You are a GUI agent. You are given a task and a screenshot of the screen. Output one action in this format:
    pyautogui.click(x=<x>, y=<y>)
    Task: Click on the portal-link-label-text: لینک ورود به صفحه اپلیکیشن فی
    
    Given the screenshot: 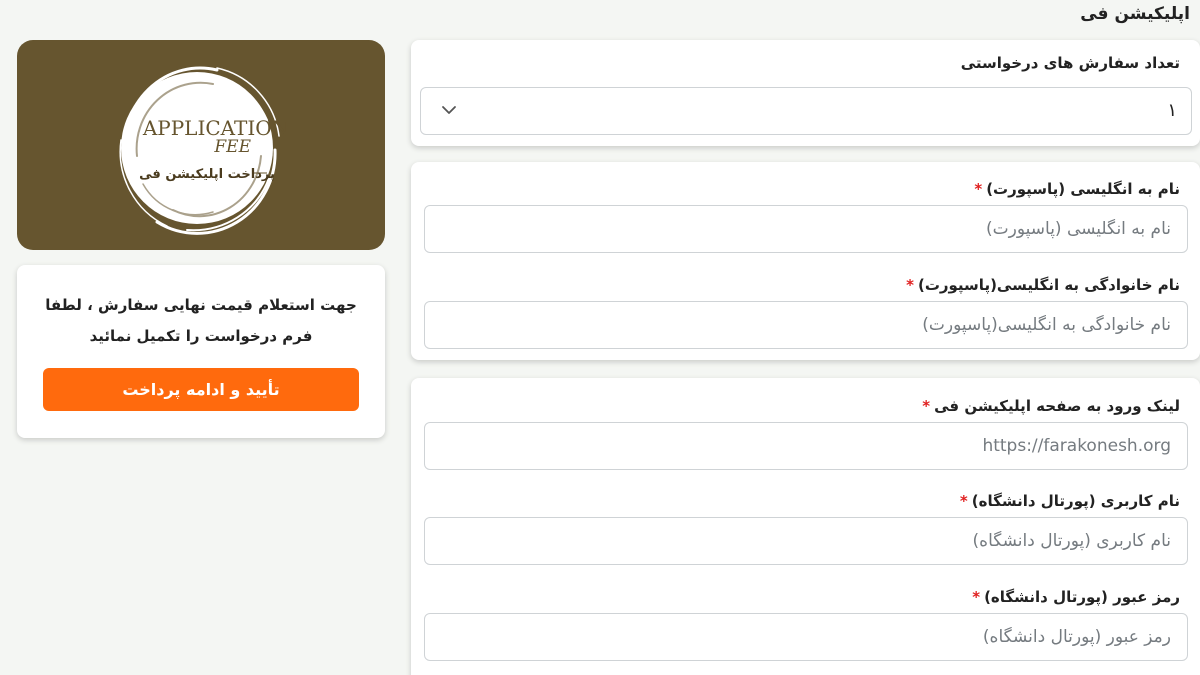 What is the action you would take?
    pyautogui.click(x=1057, y=406)
    